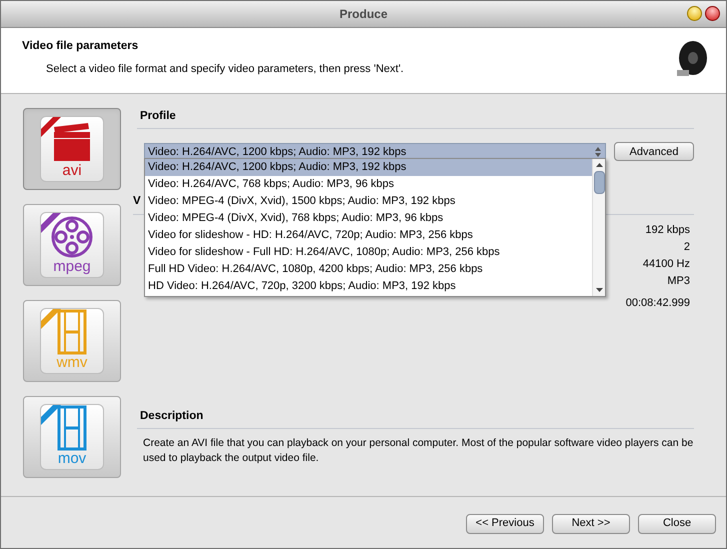 Image resolution: width=727 pixels, height=549 pixels. What do you see at coordinates (677, 524) in the screenshot?
I see `dialog-button: Close` at bounding box center [677, 524].